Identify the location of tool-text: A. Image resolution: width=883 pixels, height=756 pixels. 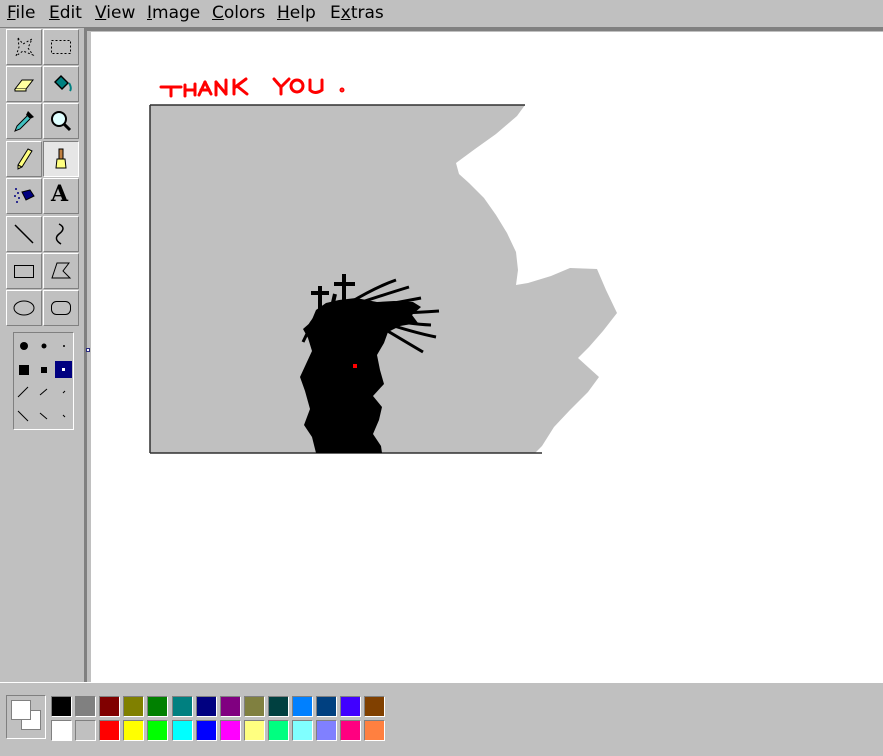
(61, 196).